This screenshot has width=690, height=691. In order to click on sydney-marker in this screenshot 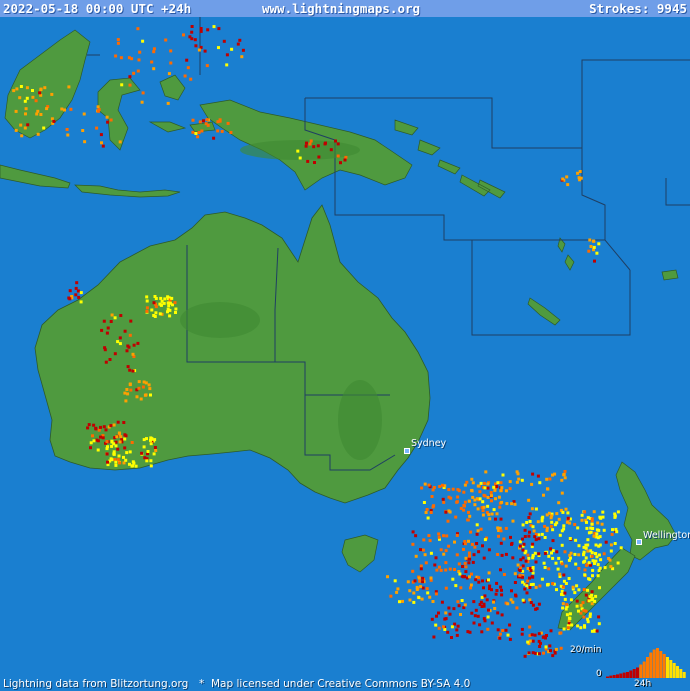, I will do `click(407, 451)`.